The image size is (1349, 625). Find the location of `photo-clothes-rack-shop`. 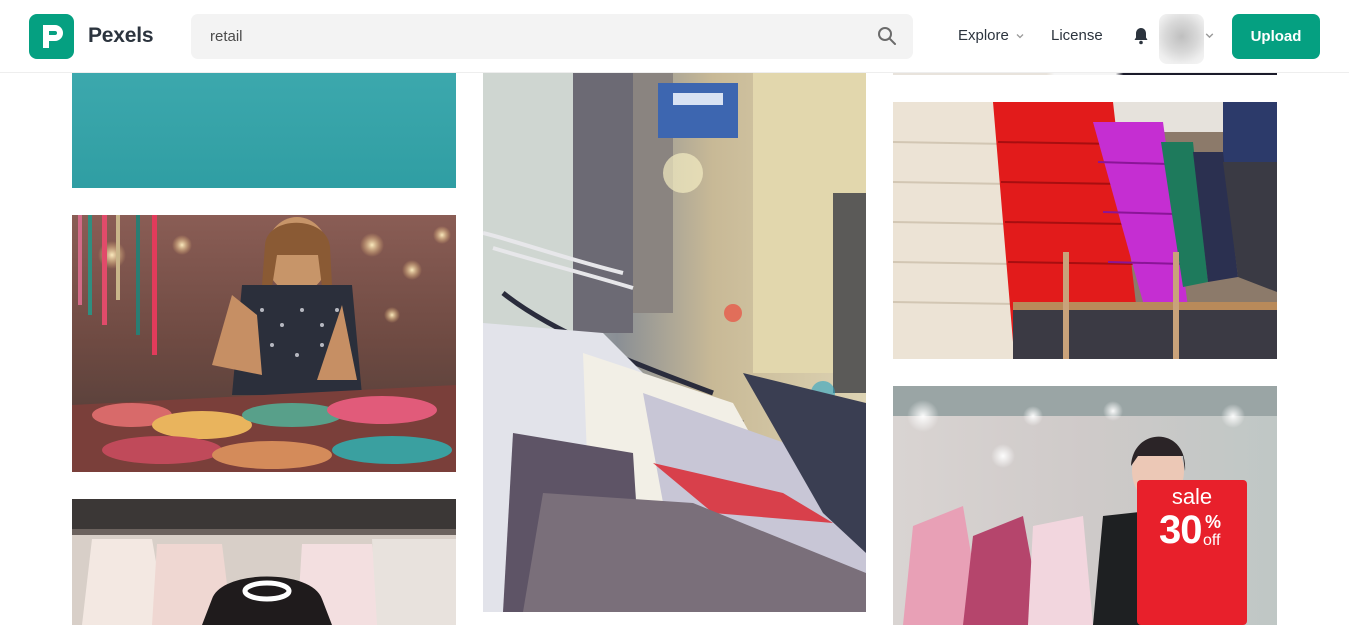

photo-clothes-rack-shop is located at coordinates (264, 562).